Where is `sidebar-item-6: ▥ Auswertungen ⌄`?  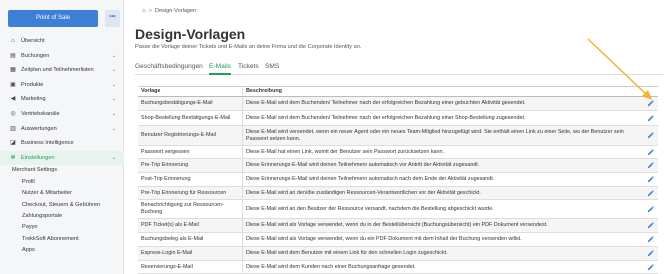
sidebar-item-6: ▥ Auswertungen ⌄ is located at coordinates (62, 129).